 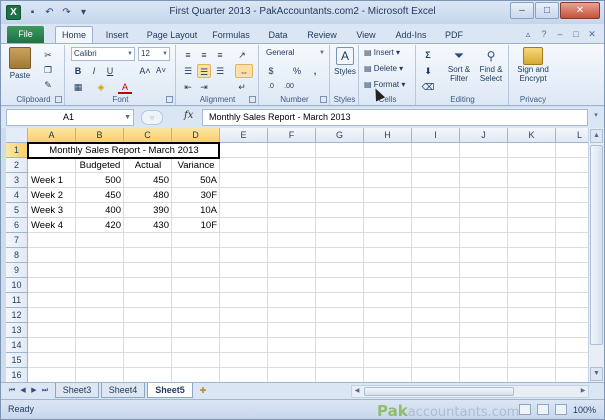 What do you see at coordinates (148, 165) in the screenshot?
I see `header-cell-actual: Actual` at bounding box center [148, 165].